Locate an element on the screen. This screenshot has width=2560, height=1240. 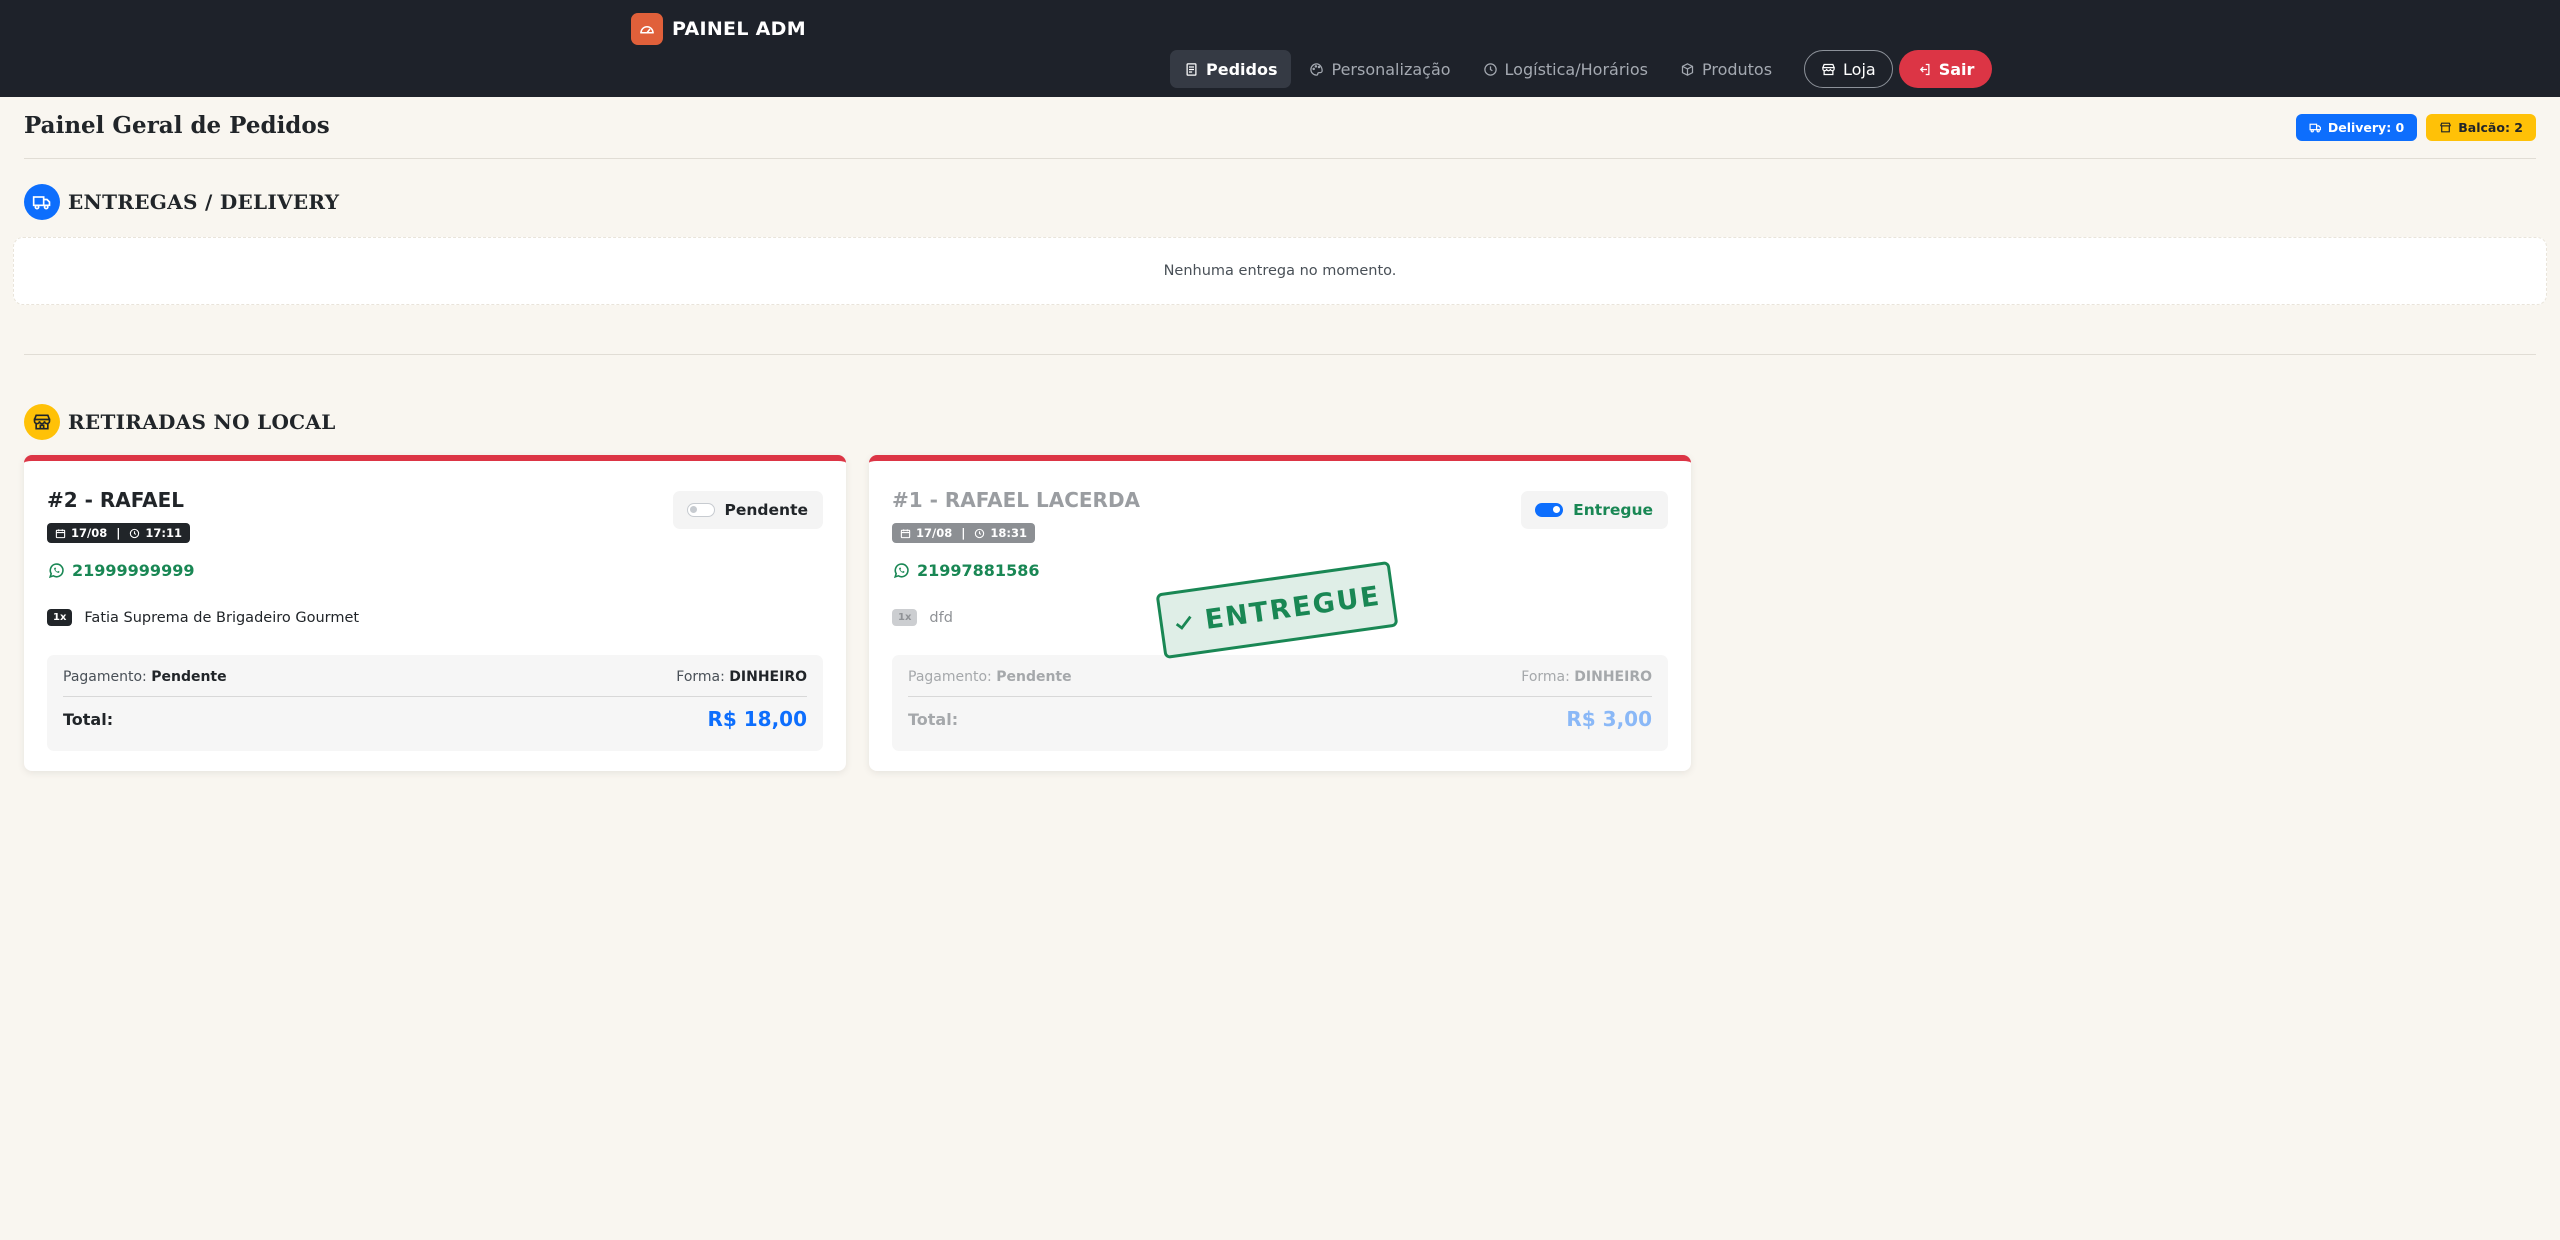
brand: PAINEL ADM is located at coordinates (718, 29).